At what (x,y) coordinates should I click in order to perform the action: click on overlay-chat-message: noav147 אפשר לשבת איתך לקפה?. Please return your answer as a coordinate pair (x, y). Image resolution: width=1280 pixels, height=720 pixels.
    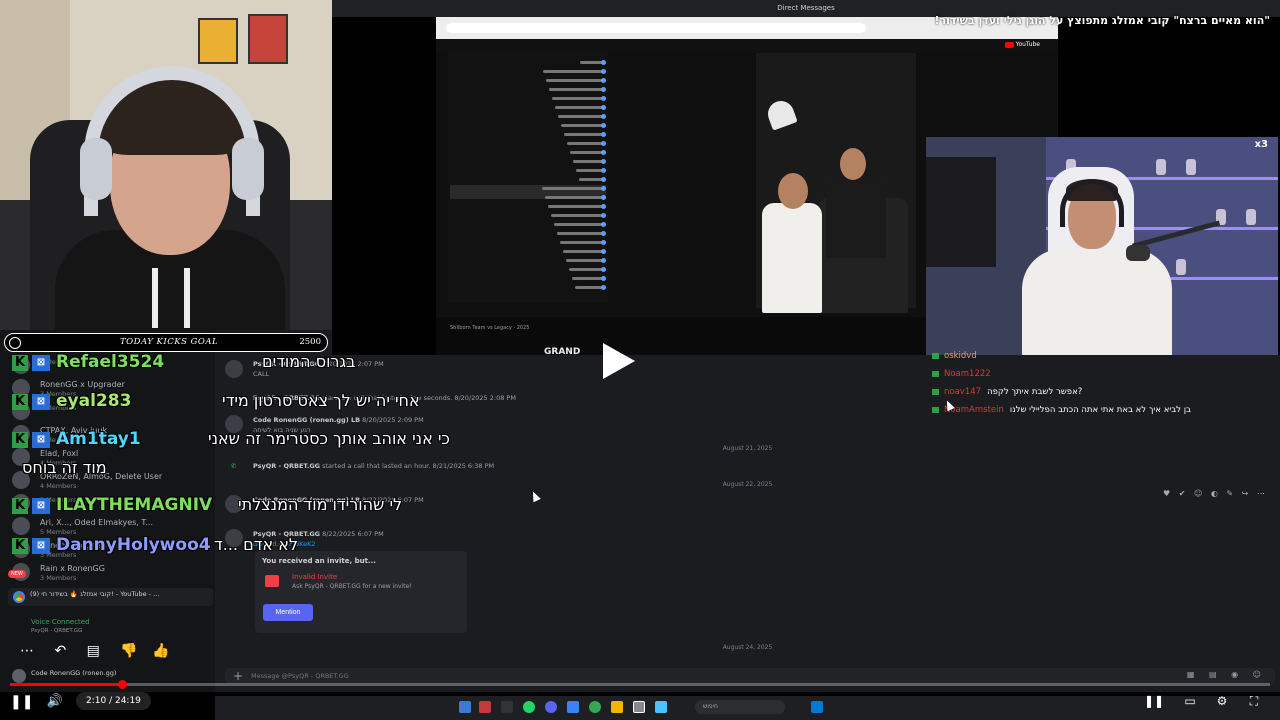
    Looking at the image, I should click on (1007, 392).